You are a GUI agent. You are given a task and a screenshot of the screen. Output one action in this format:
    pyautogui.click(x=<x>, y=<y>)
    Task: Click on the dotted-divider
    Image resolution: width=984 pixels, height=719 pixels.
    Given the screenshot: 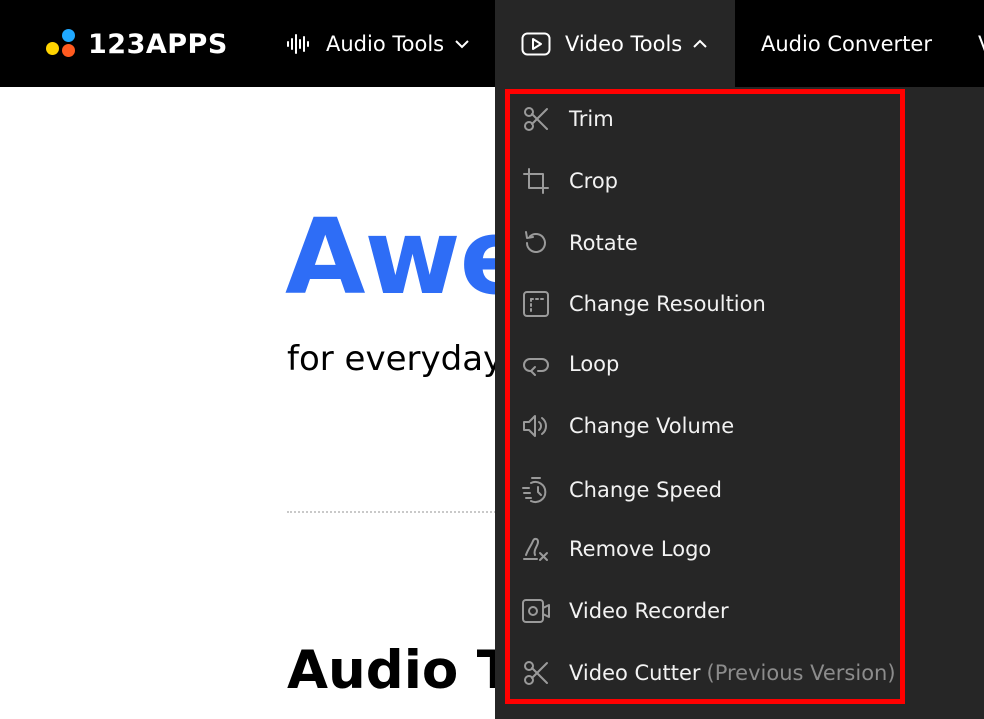 What is the action you would take?
    pyautogui.click(x=397, y=512)
    